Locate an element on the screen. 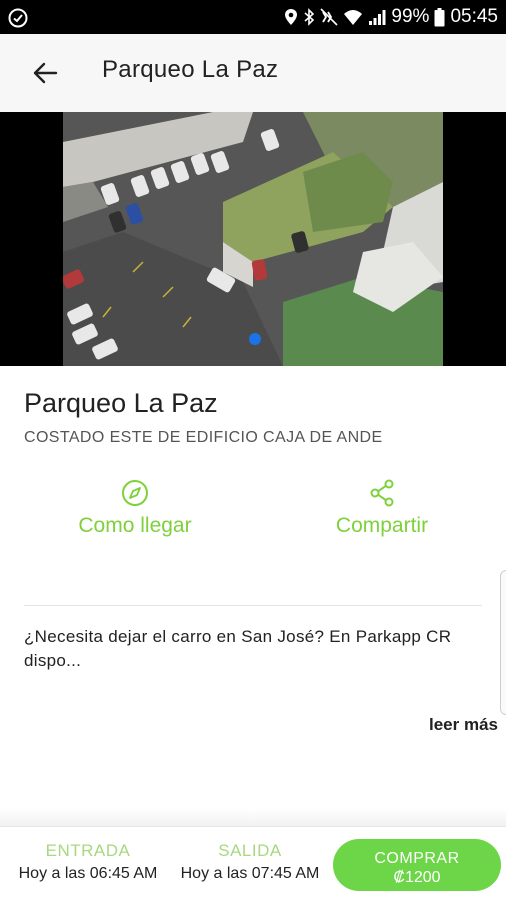 This screenshot has width=506, height=900. share-button: Compartir is located at coordinates (382, 508).